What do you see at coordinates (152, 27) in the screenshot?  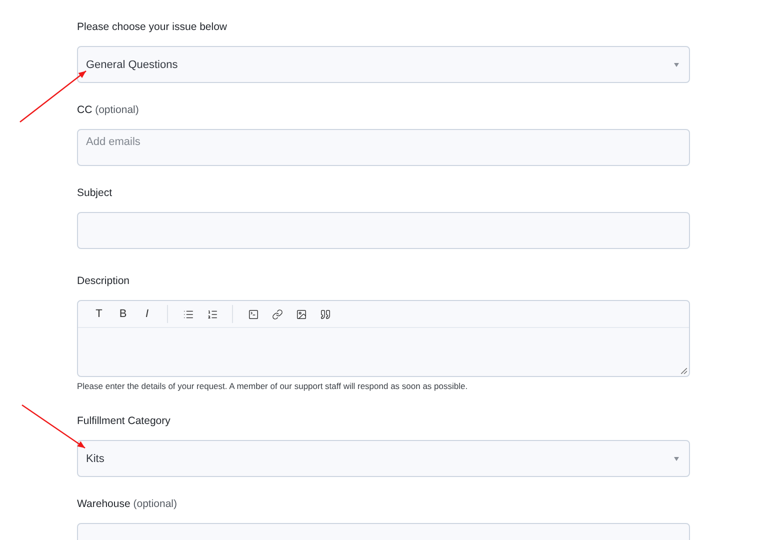 I see `field-label: Please choose your issue below` at bounding box center [152, 27].